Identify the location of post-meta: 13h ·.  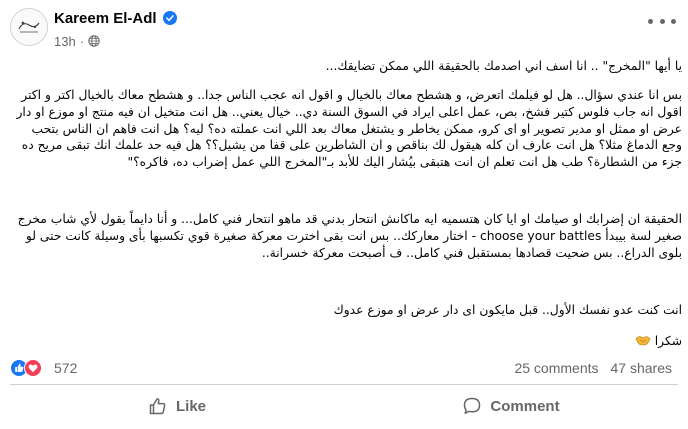
(77, 41).